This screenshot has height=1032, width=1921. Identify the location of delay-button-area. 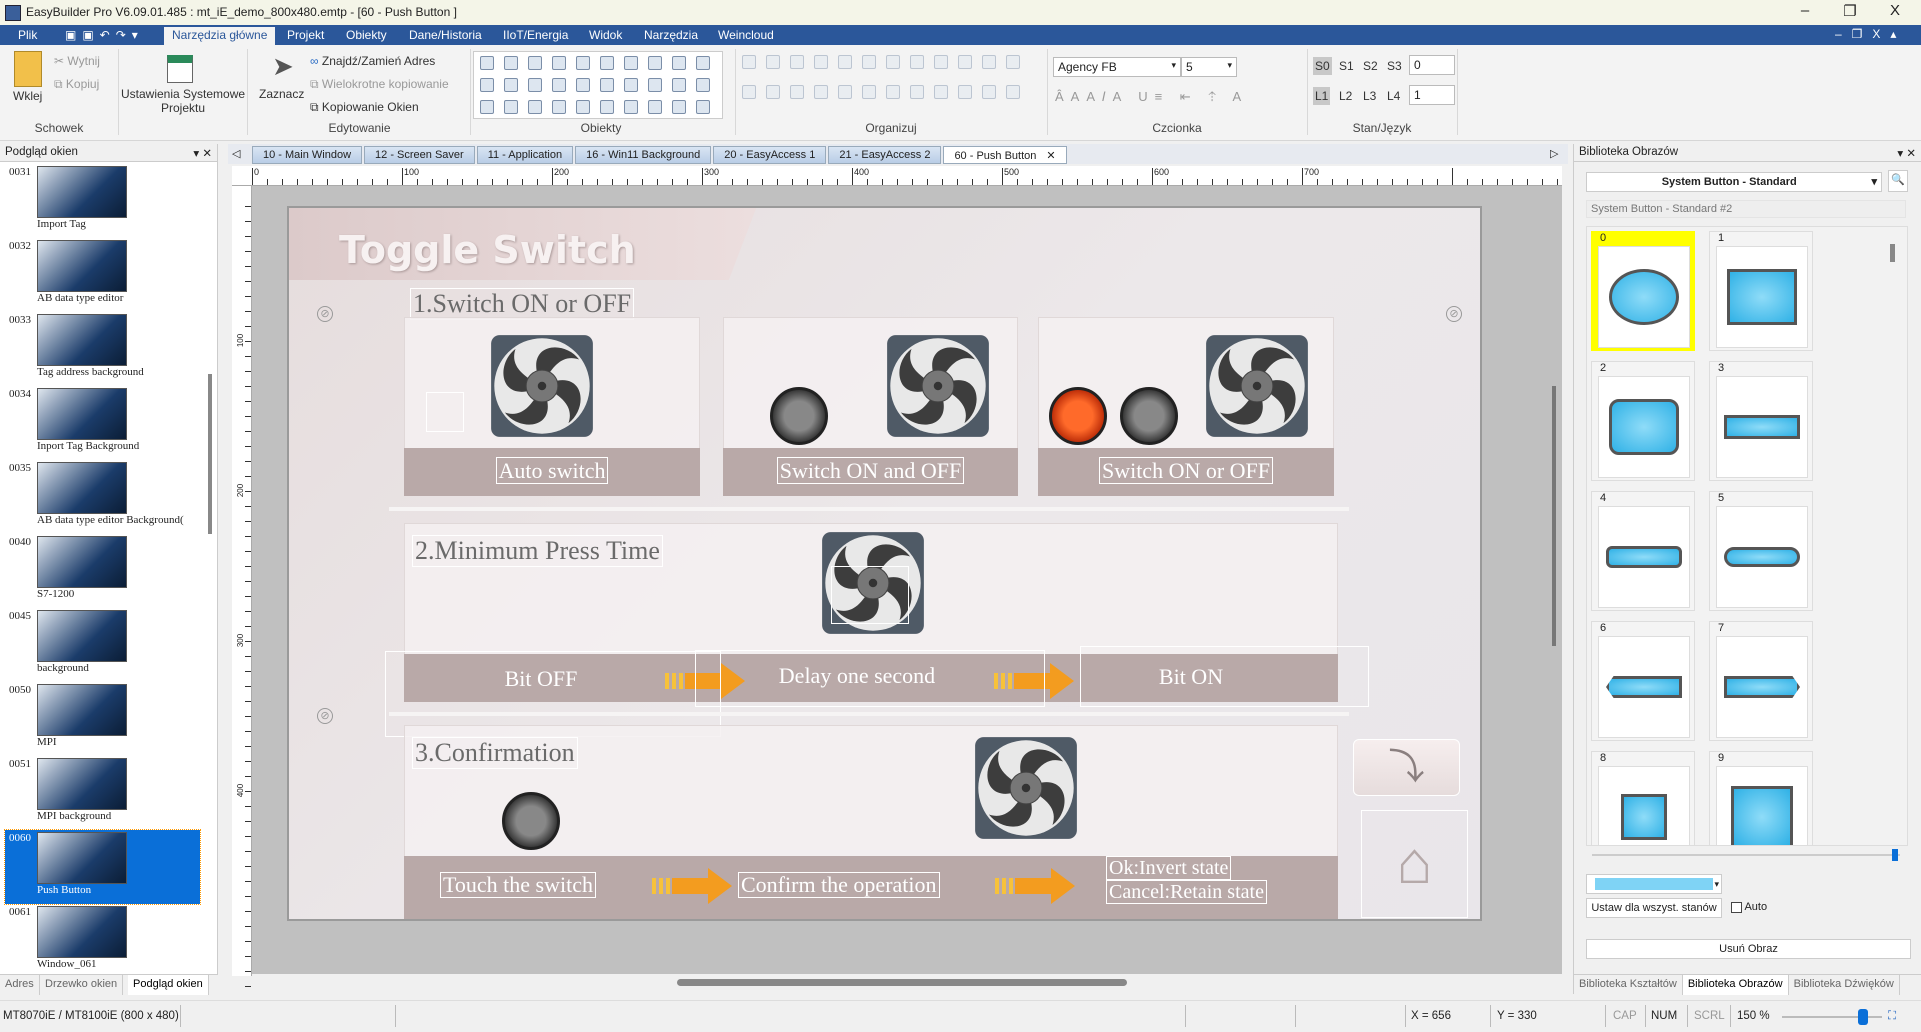
(870, 595).